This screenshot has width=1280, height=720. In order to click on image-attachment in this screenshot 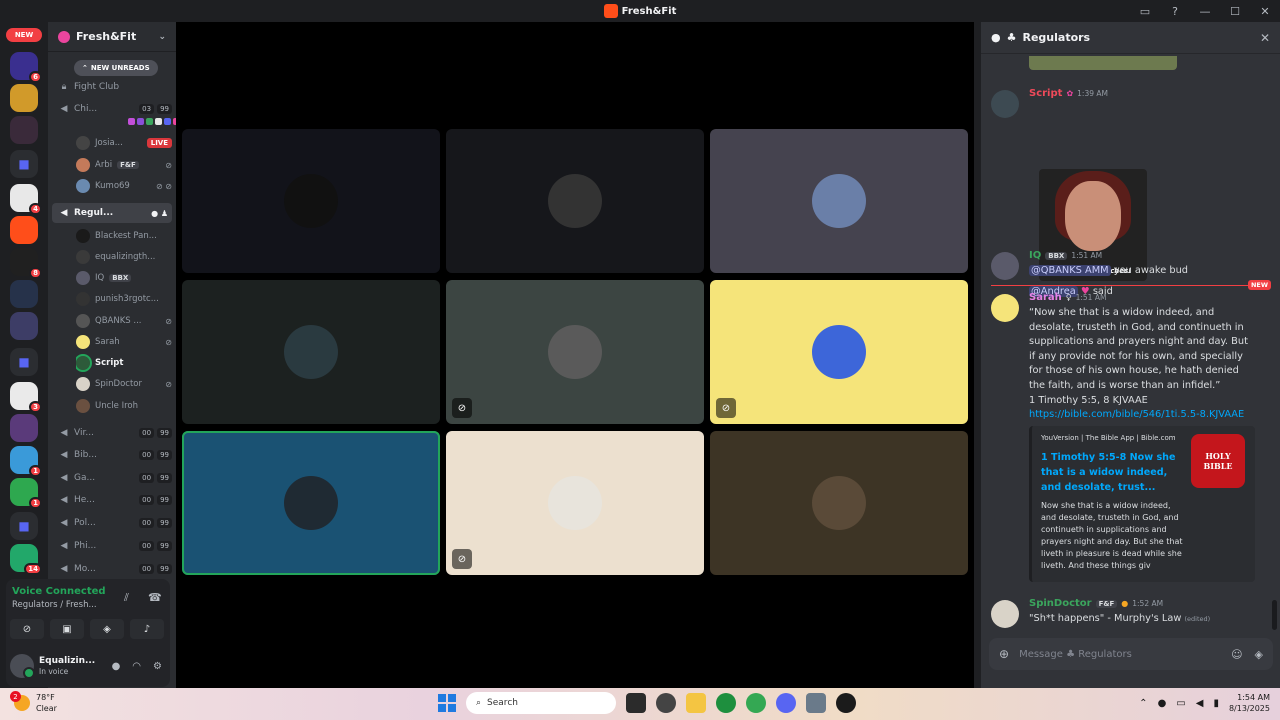, I will do `click(1103, 63)`.